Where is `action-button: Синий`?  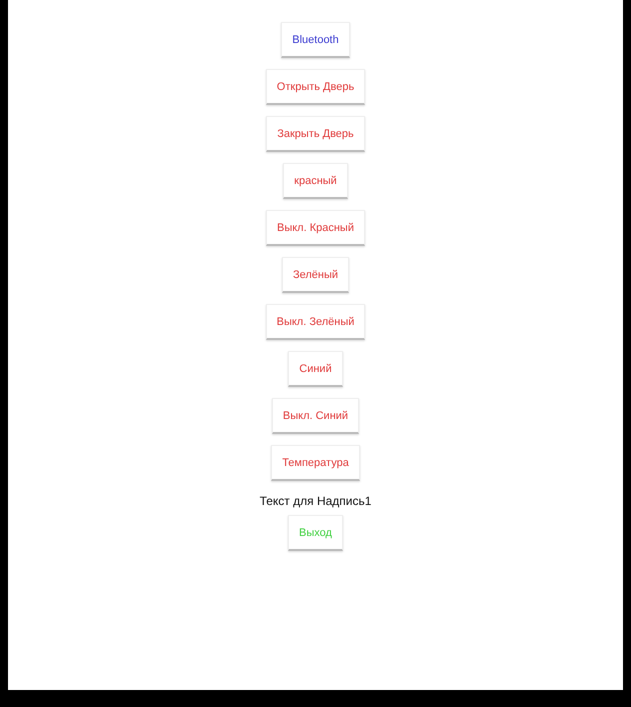 action-button: Синий is located at coordinates (315, 369).